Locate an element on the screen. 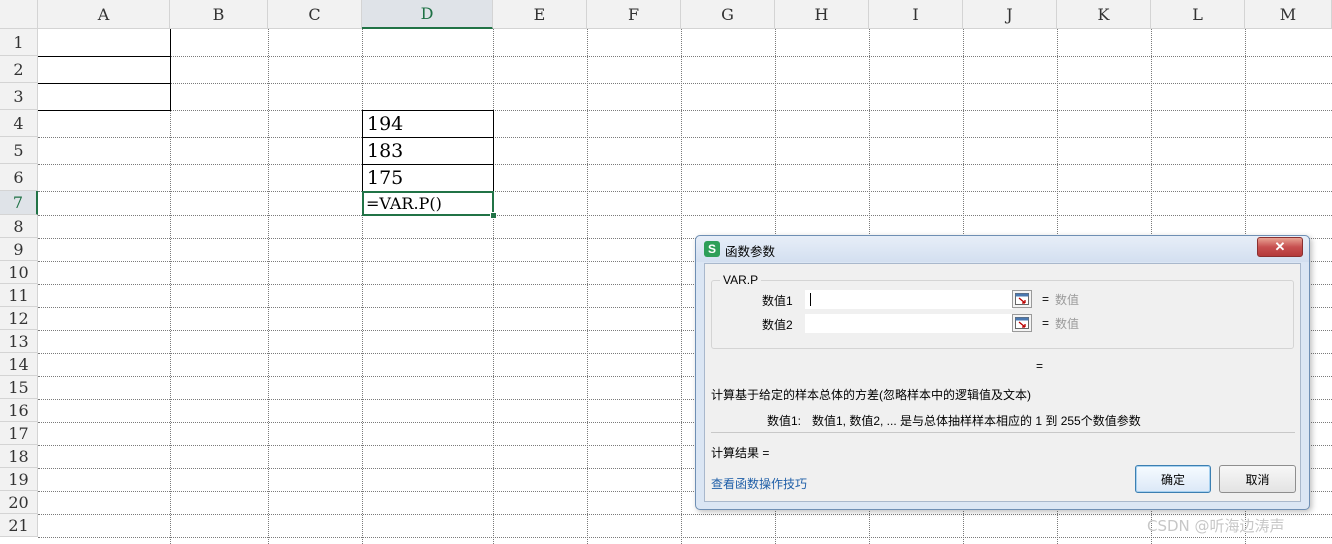 This screenshot has width=1332, height=544. row-header-9: 9 is located at coordinates (19, 249).